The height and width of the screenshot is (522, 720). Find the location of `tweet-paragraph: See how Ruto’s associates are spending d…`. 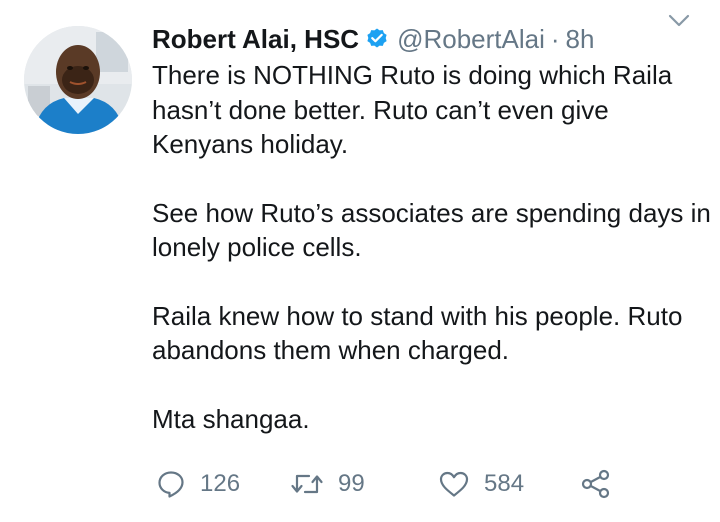

tweet-paragraph: See how Ruto’s associates are spending d… is located at coordinates (431, 230).